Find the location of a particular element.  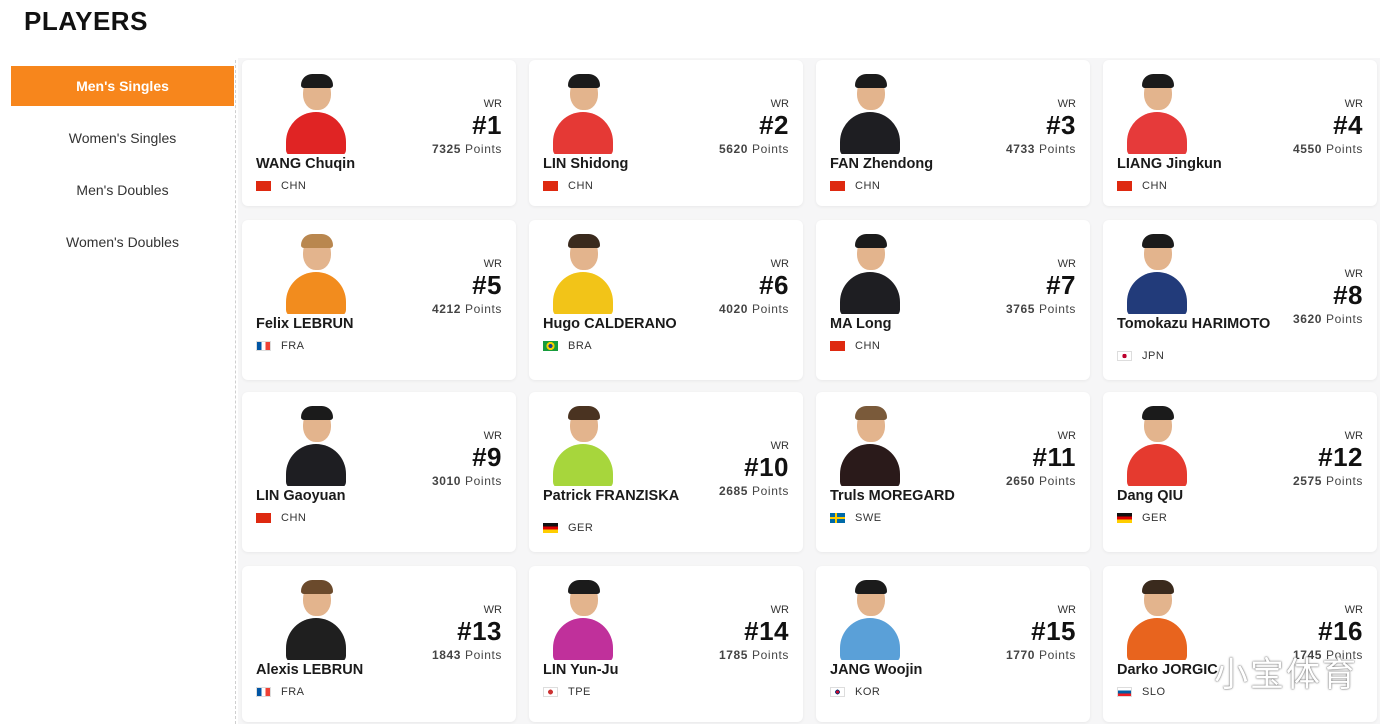

points-number: 2650 is located at coordinates (1020, 481).